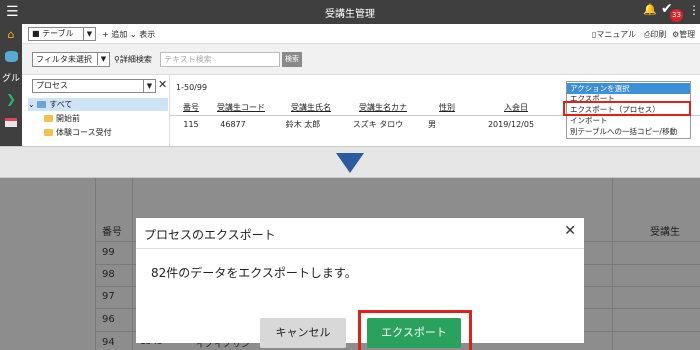  I want to click on manual-label: マニュアル, so click(616, 34).